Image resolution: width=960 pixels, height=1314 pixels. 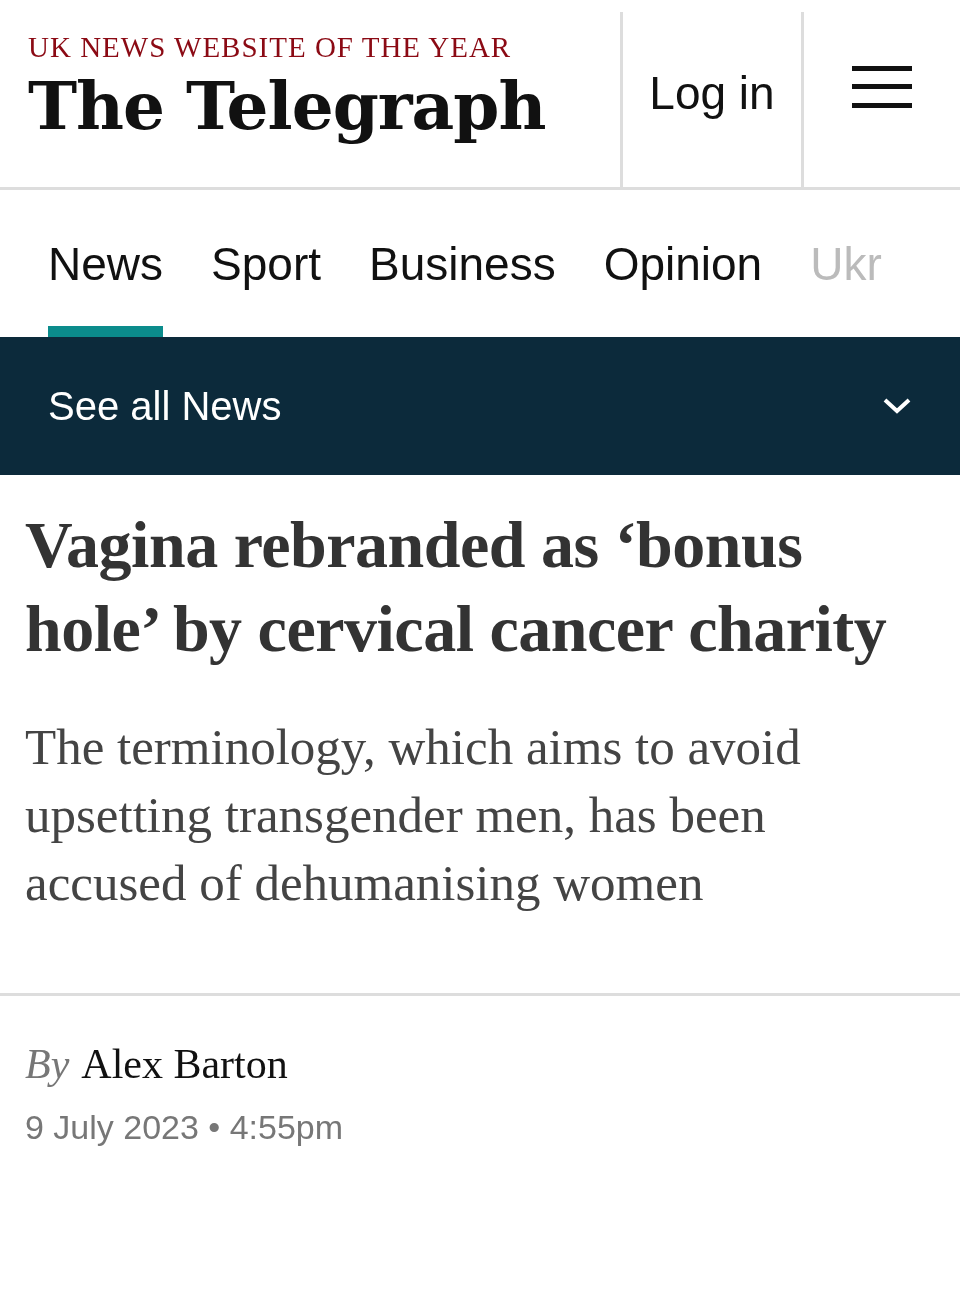 What do you see at coordinates (413, 815) in the screenshot?
I see `standfirst: The terminology, which aims to avoid upsetting transgender men, has been accused of dehumanising women` at bounding box center [413, 815].